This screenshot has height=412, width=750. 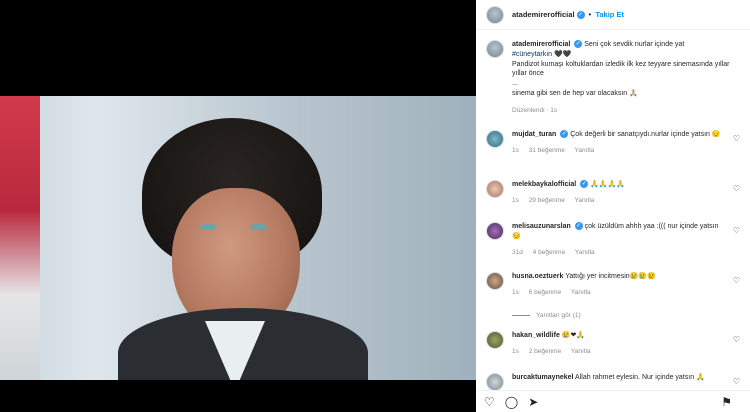 I want to click on caption-hashtag-suffix: 🖤🖤, so click(x=562, y=54).